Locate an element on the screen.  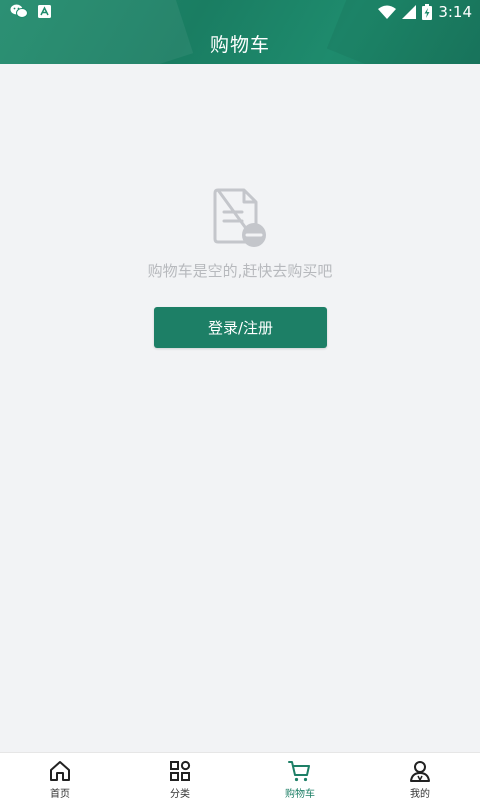
cart-icon is located at coordinates (299, 771).